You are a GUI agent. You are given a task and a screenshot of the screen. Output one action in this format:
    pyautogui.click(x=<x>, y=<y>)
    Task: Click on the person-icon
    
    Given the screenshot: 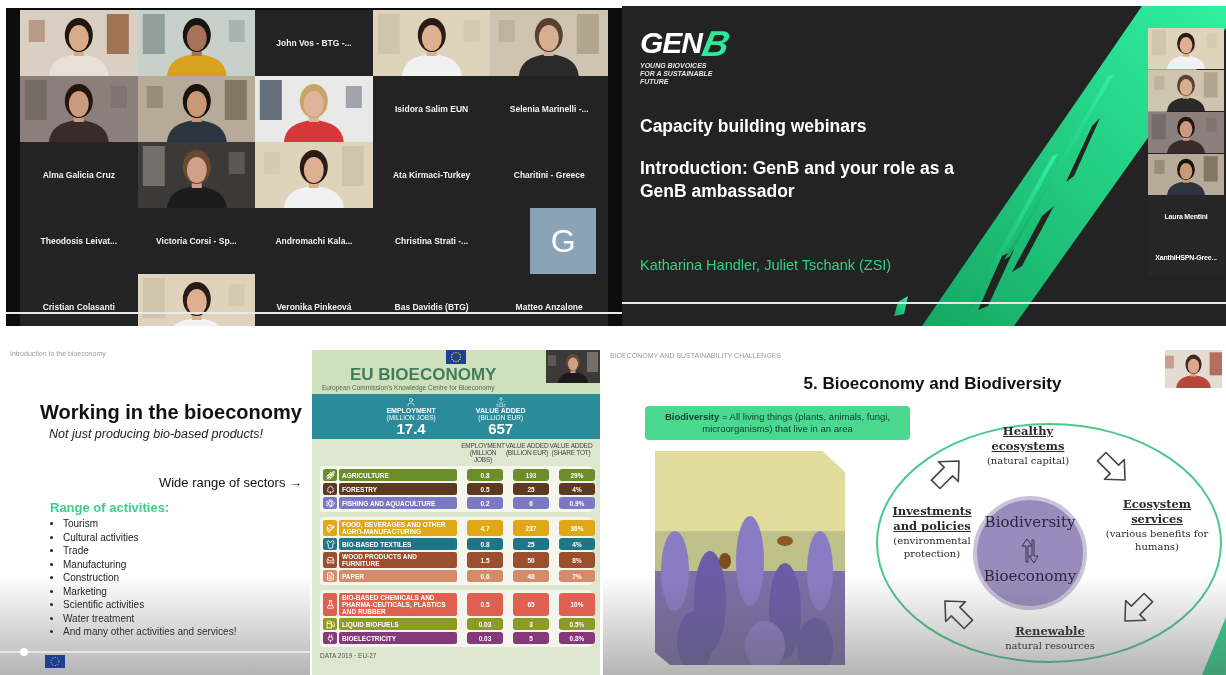 What is the action you would take?
    pyautogui.click(x=411, y=402)
    